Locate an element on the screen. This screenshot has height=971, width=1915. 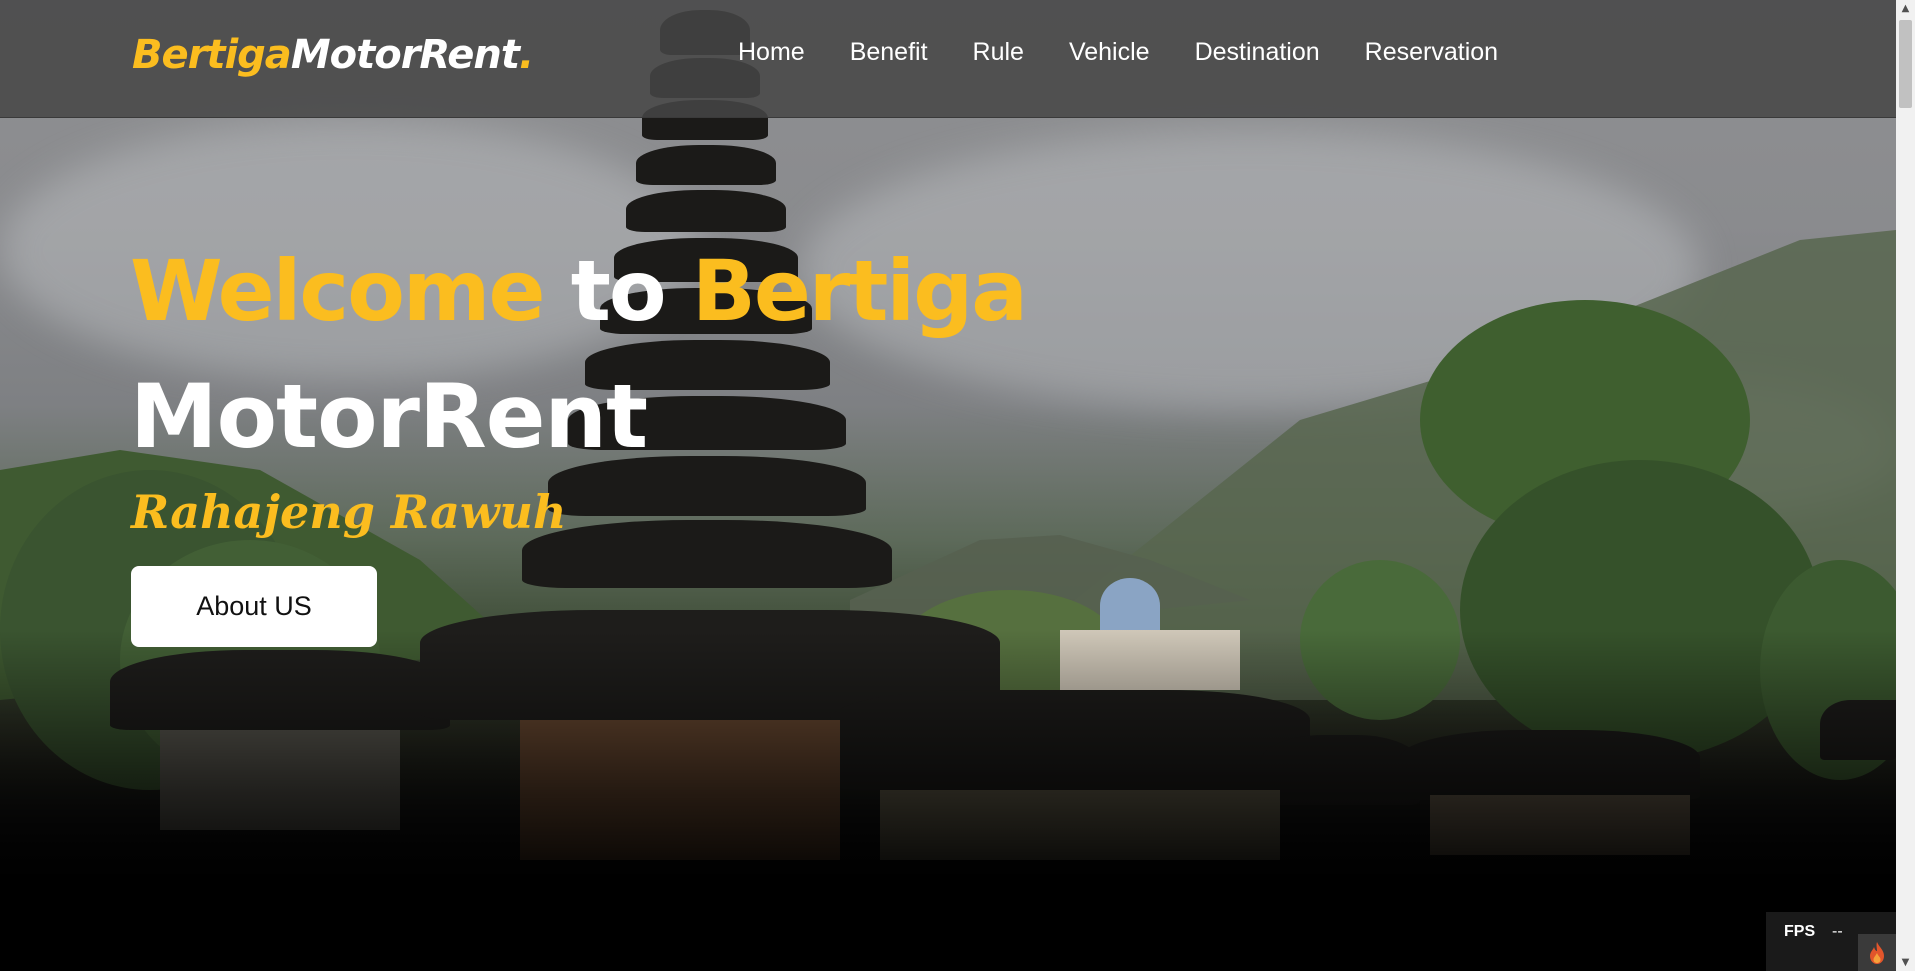
nav-destination: Destination is located at coordinates (1257, 52).